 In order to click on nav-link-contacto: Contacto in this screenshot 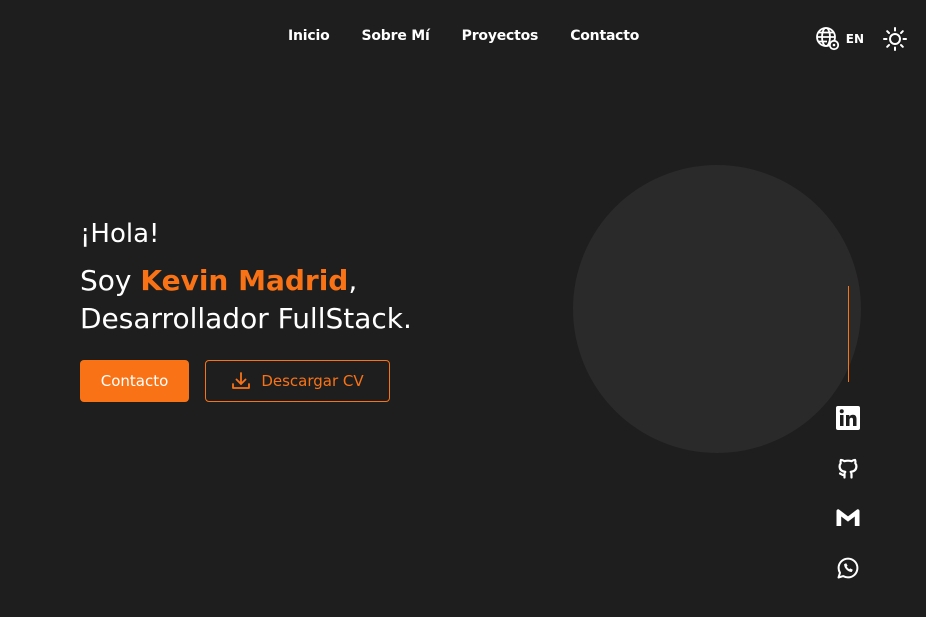, I will do `click(604, 36)`.